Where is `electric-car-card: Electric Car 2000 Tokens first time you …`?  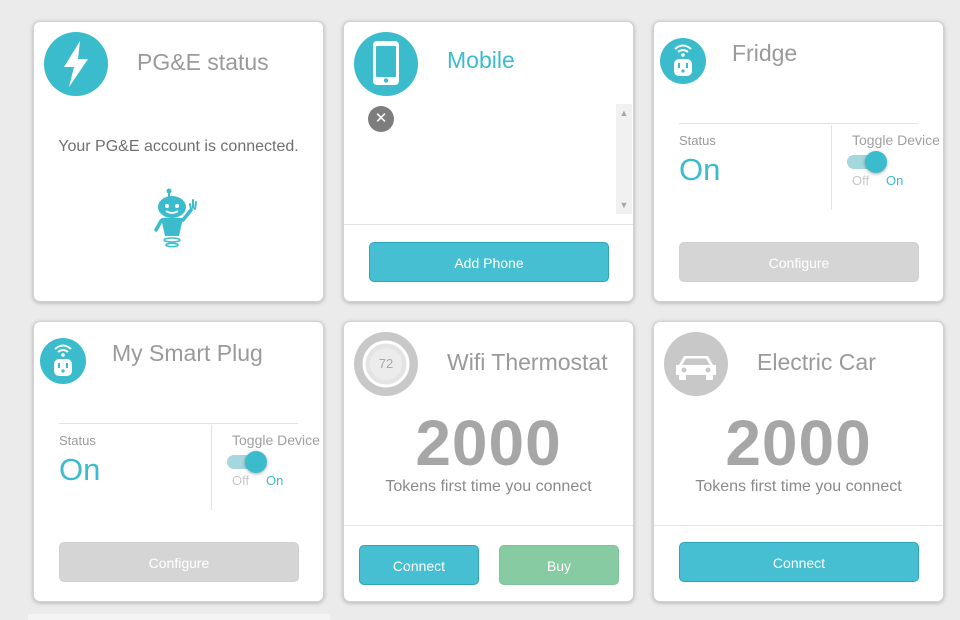
electric-car-card: Electric Car 2000 Tokens first time you … is located at coordinates (798, 461).